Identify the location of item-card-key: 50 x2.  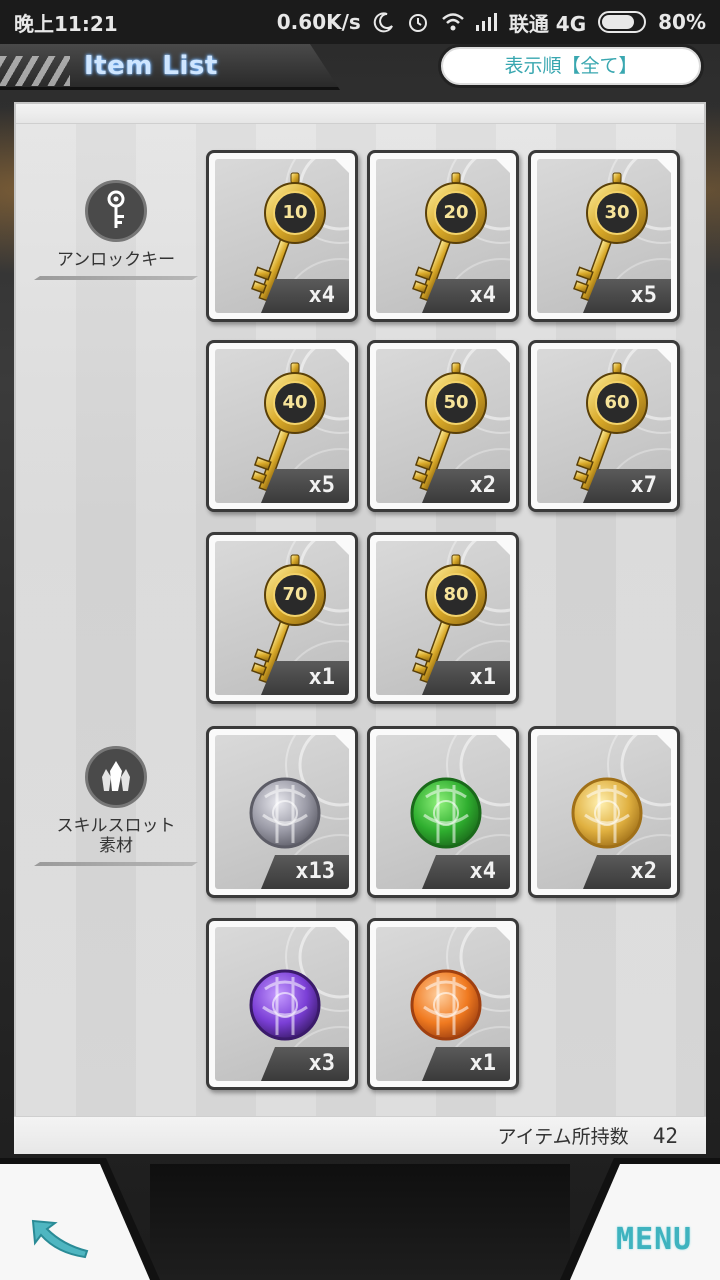
(443, 426).